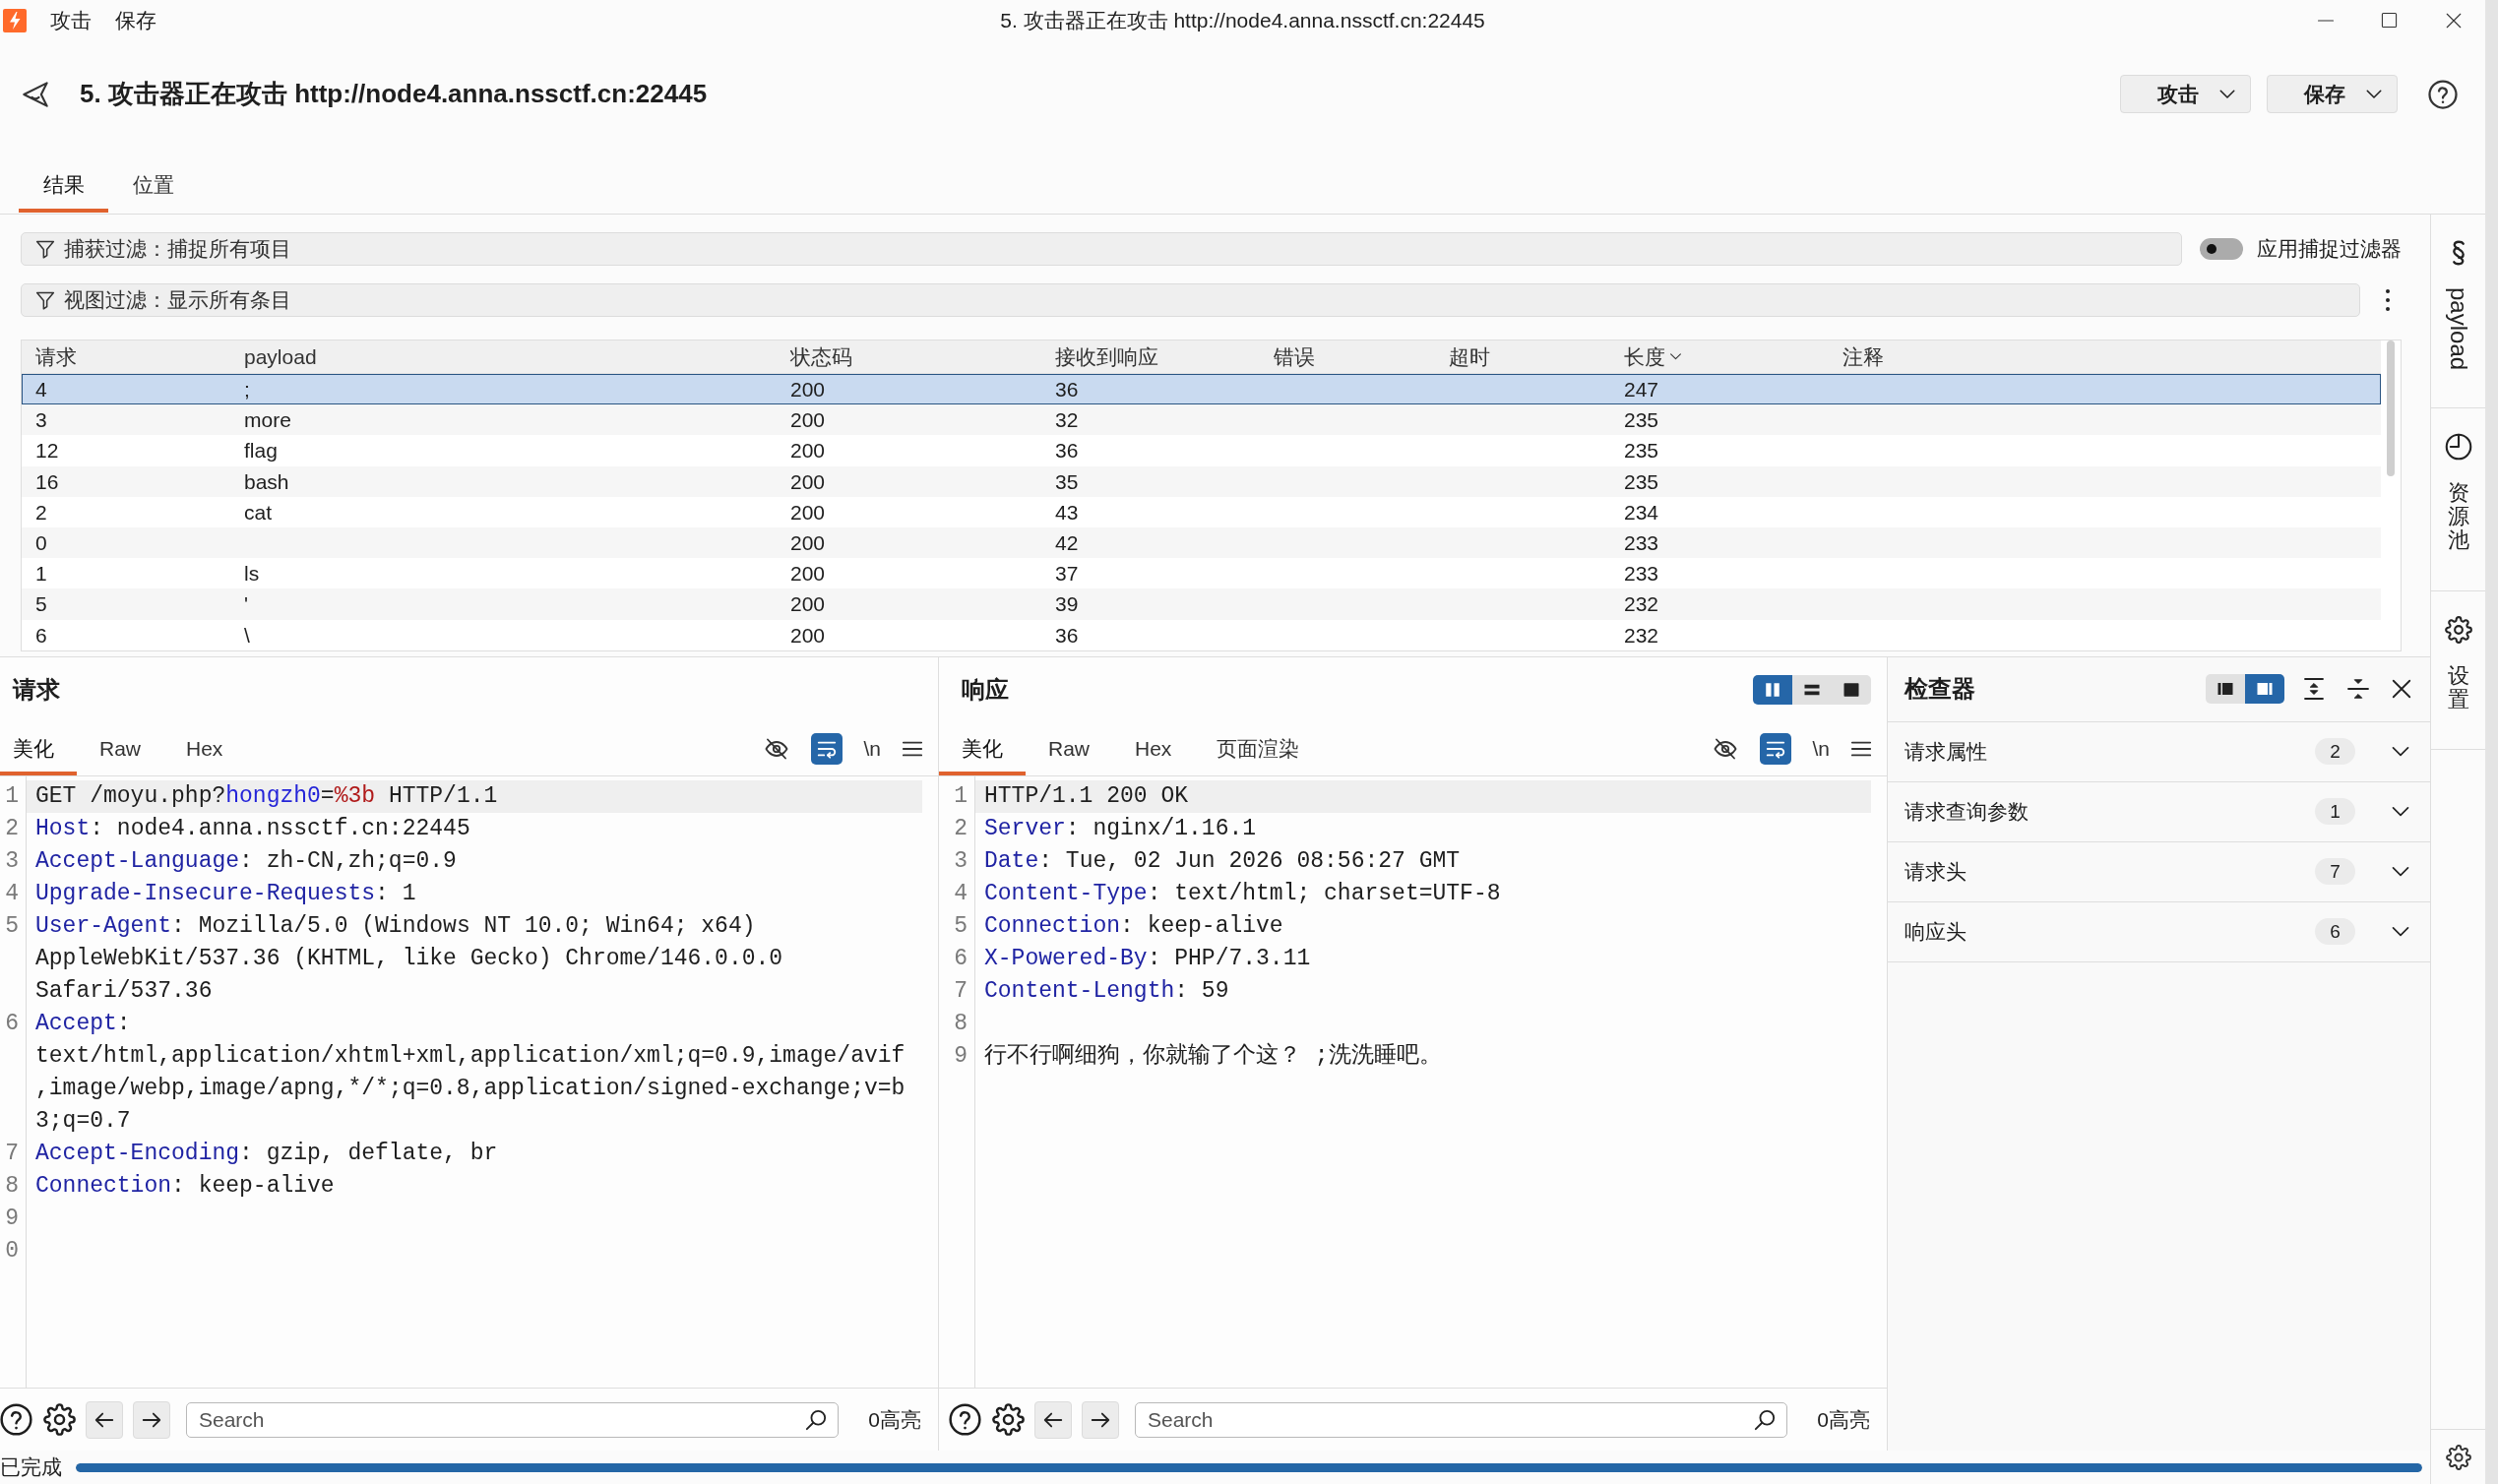  Describe the element at coordinates (177, 249) in the screenshot. I see `filter-text: 捕获过滤：捕捉所有项目` at that location.